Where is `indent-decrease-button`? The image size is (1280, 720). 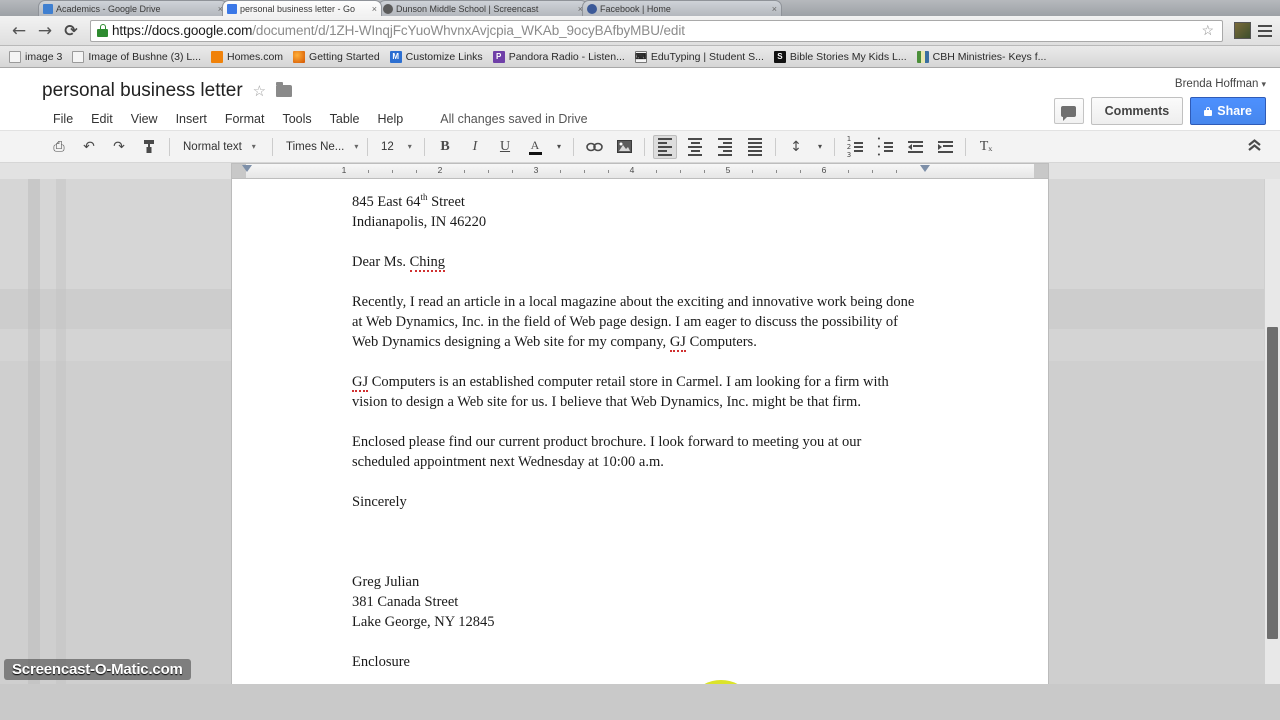
indent-decrease-button is located at coordinates (915, 147).